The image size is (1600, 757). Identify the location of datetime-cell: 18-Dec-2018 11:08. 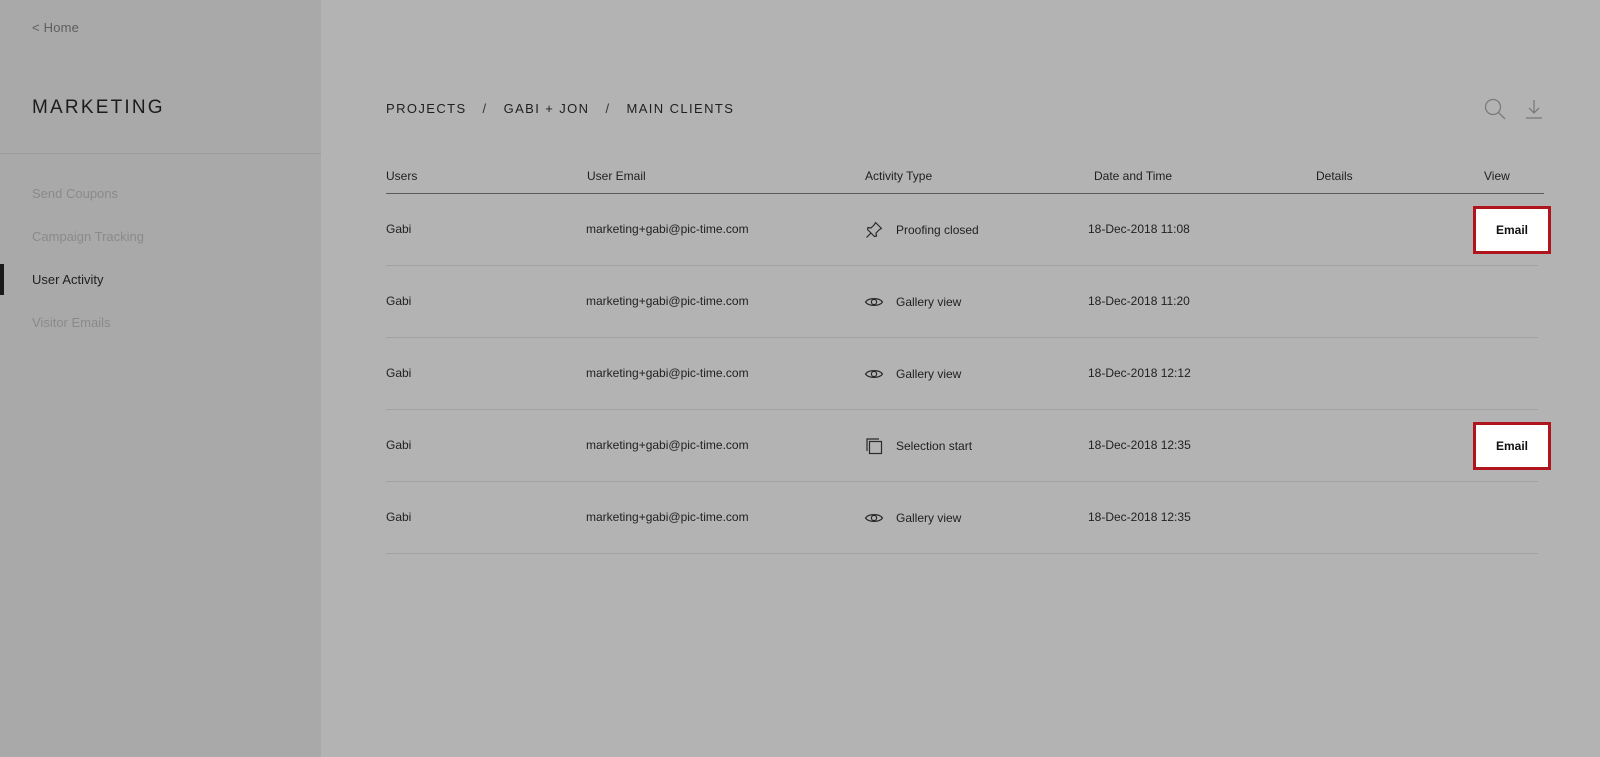
(1139, 229).